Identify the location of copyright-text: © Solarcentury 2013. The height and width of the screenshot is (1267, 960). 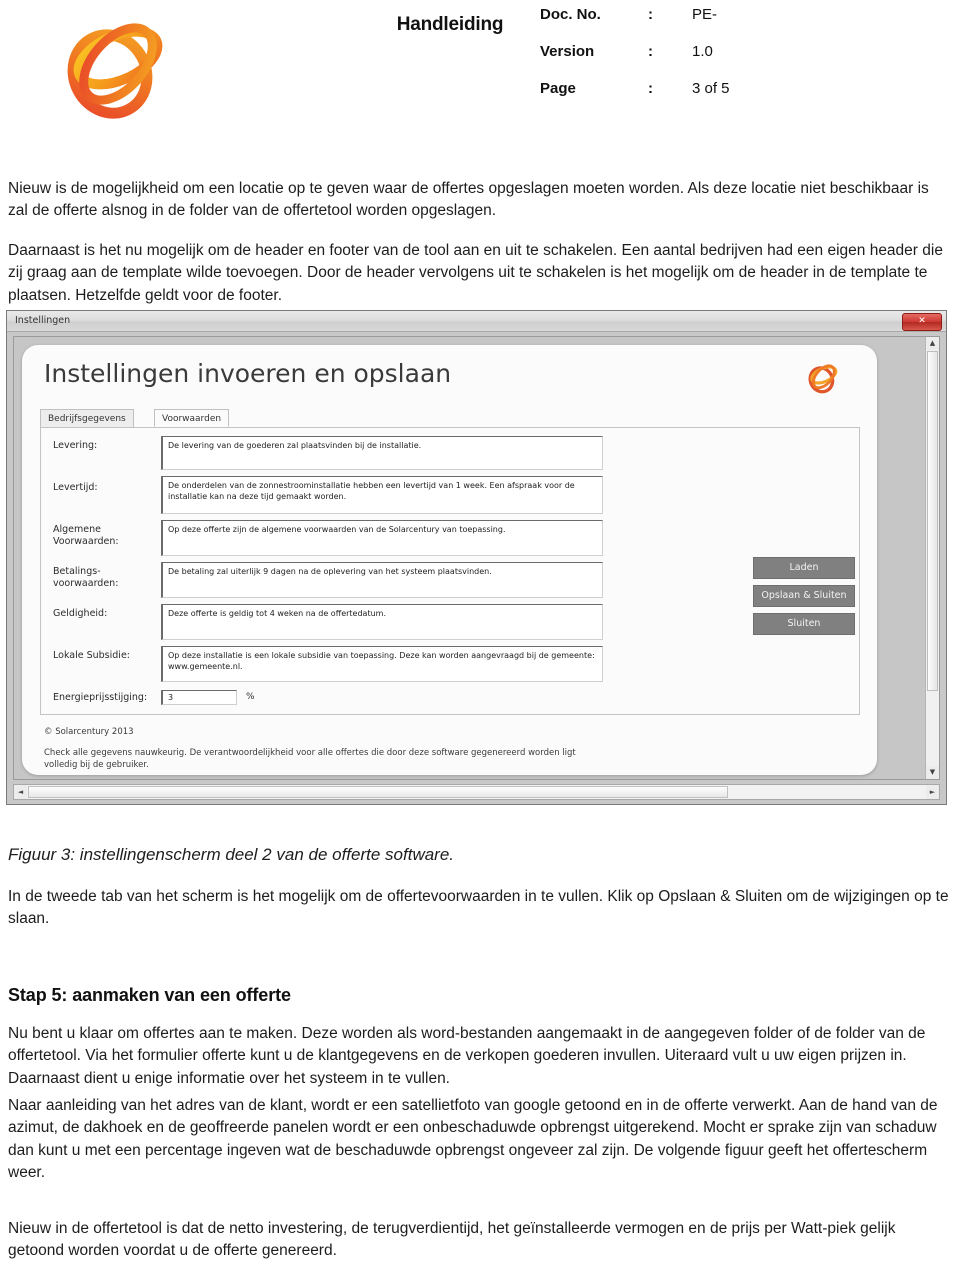
(89, 732).